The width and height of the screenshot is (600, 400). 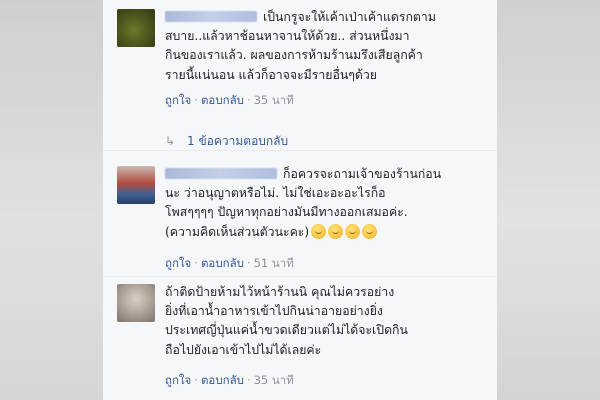 I want to click on reply-arrow-icon: ↳, so click(x=170, y=141).